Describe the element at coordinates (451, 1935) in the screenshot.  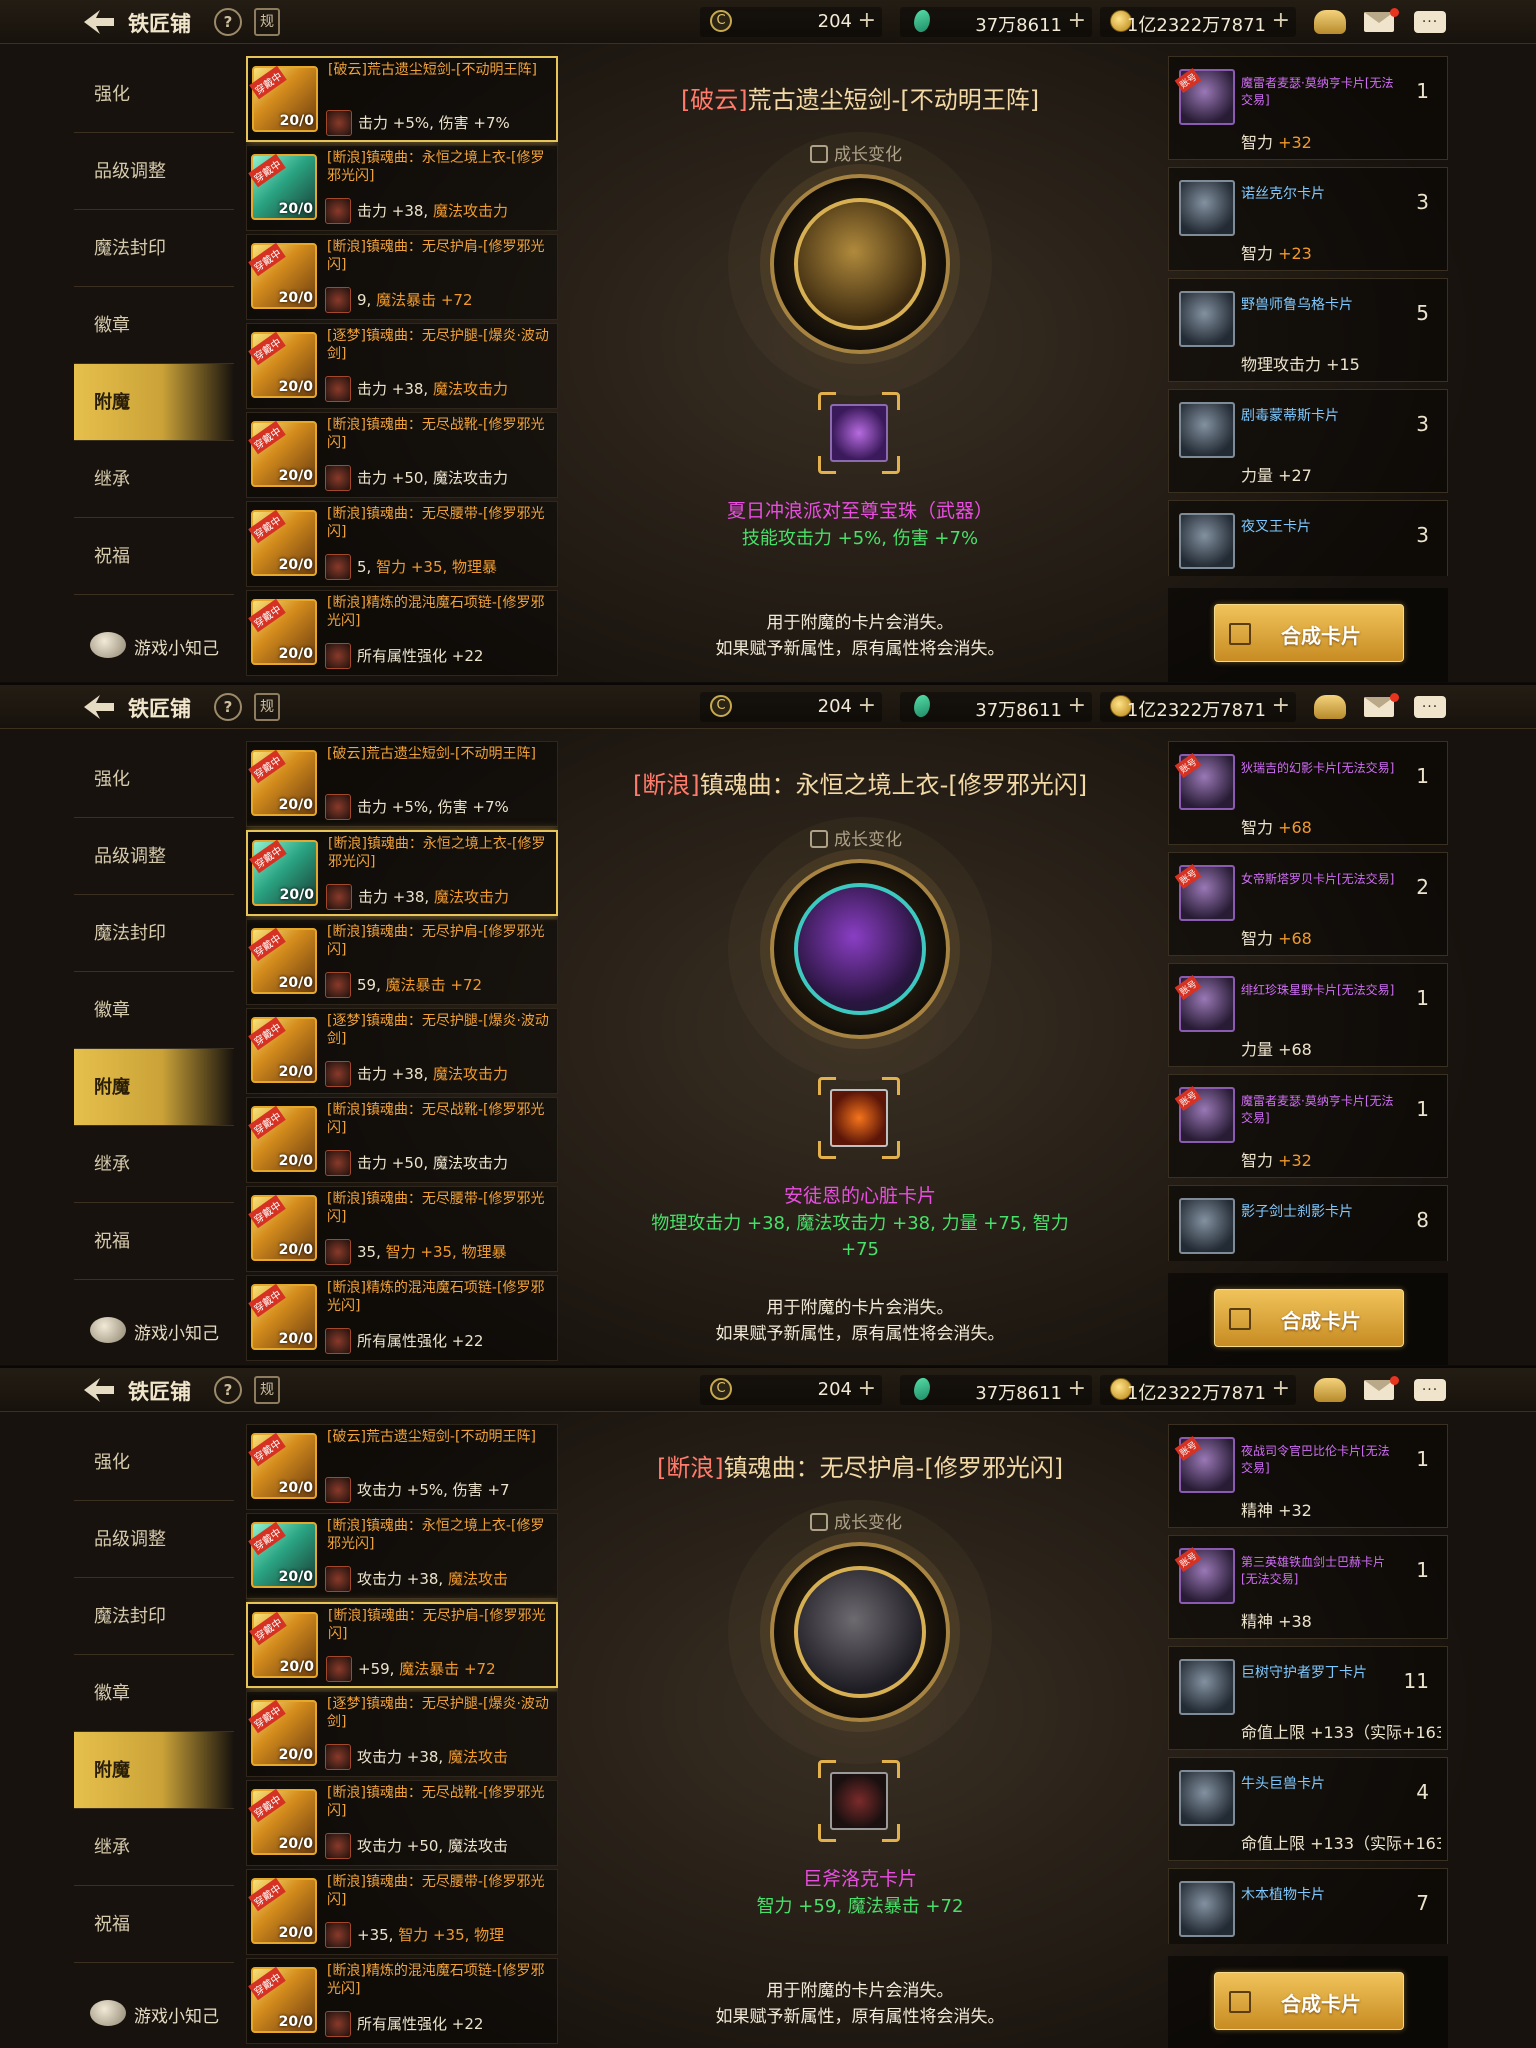
I see `effect-highlight: 智力 +35, 物理` at that location.